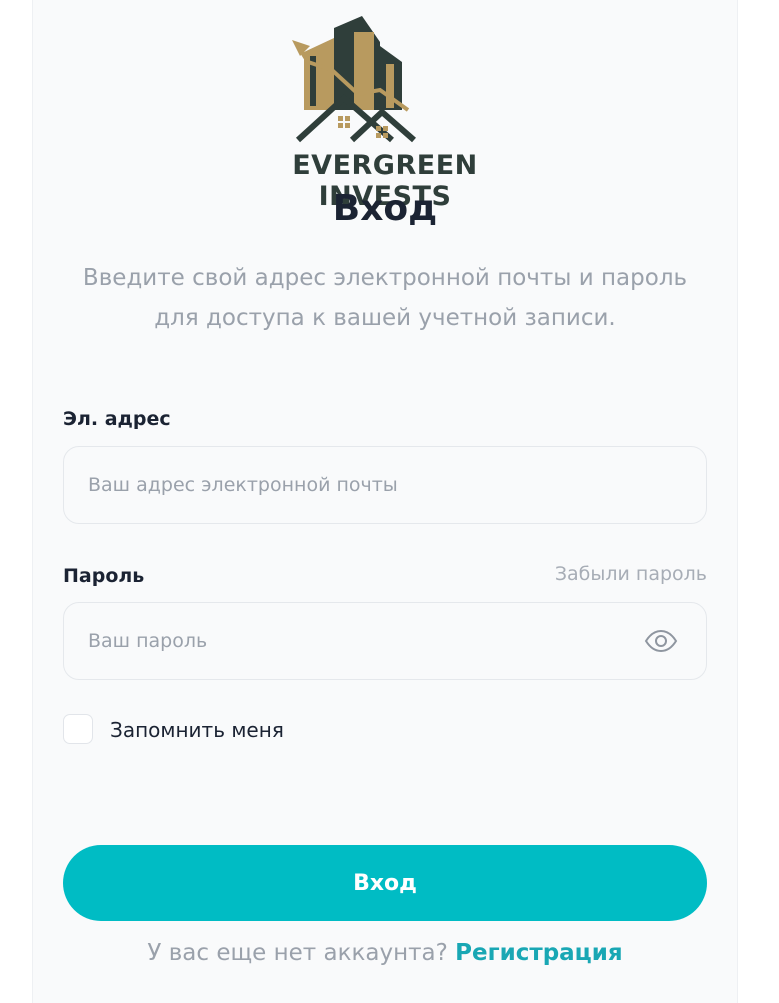  What do you see at coordinates (631, 574) in the screenshot?
I see `forgot-password-link: Забыли пароль` at bounding box center [631, 574].